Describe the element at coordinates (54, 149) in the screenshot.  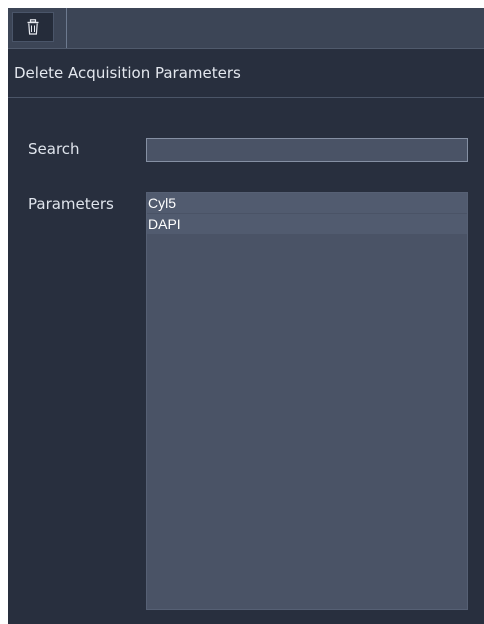
I see `search-label: Search` at that location.